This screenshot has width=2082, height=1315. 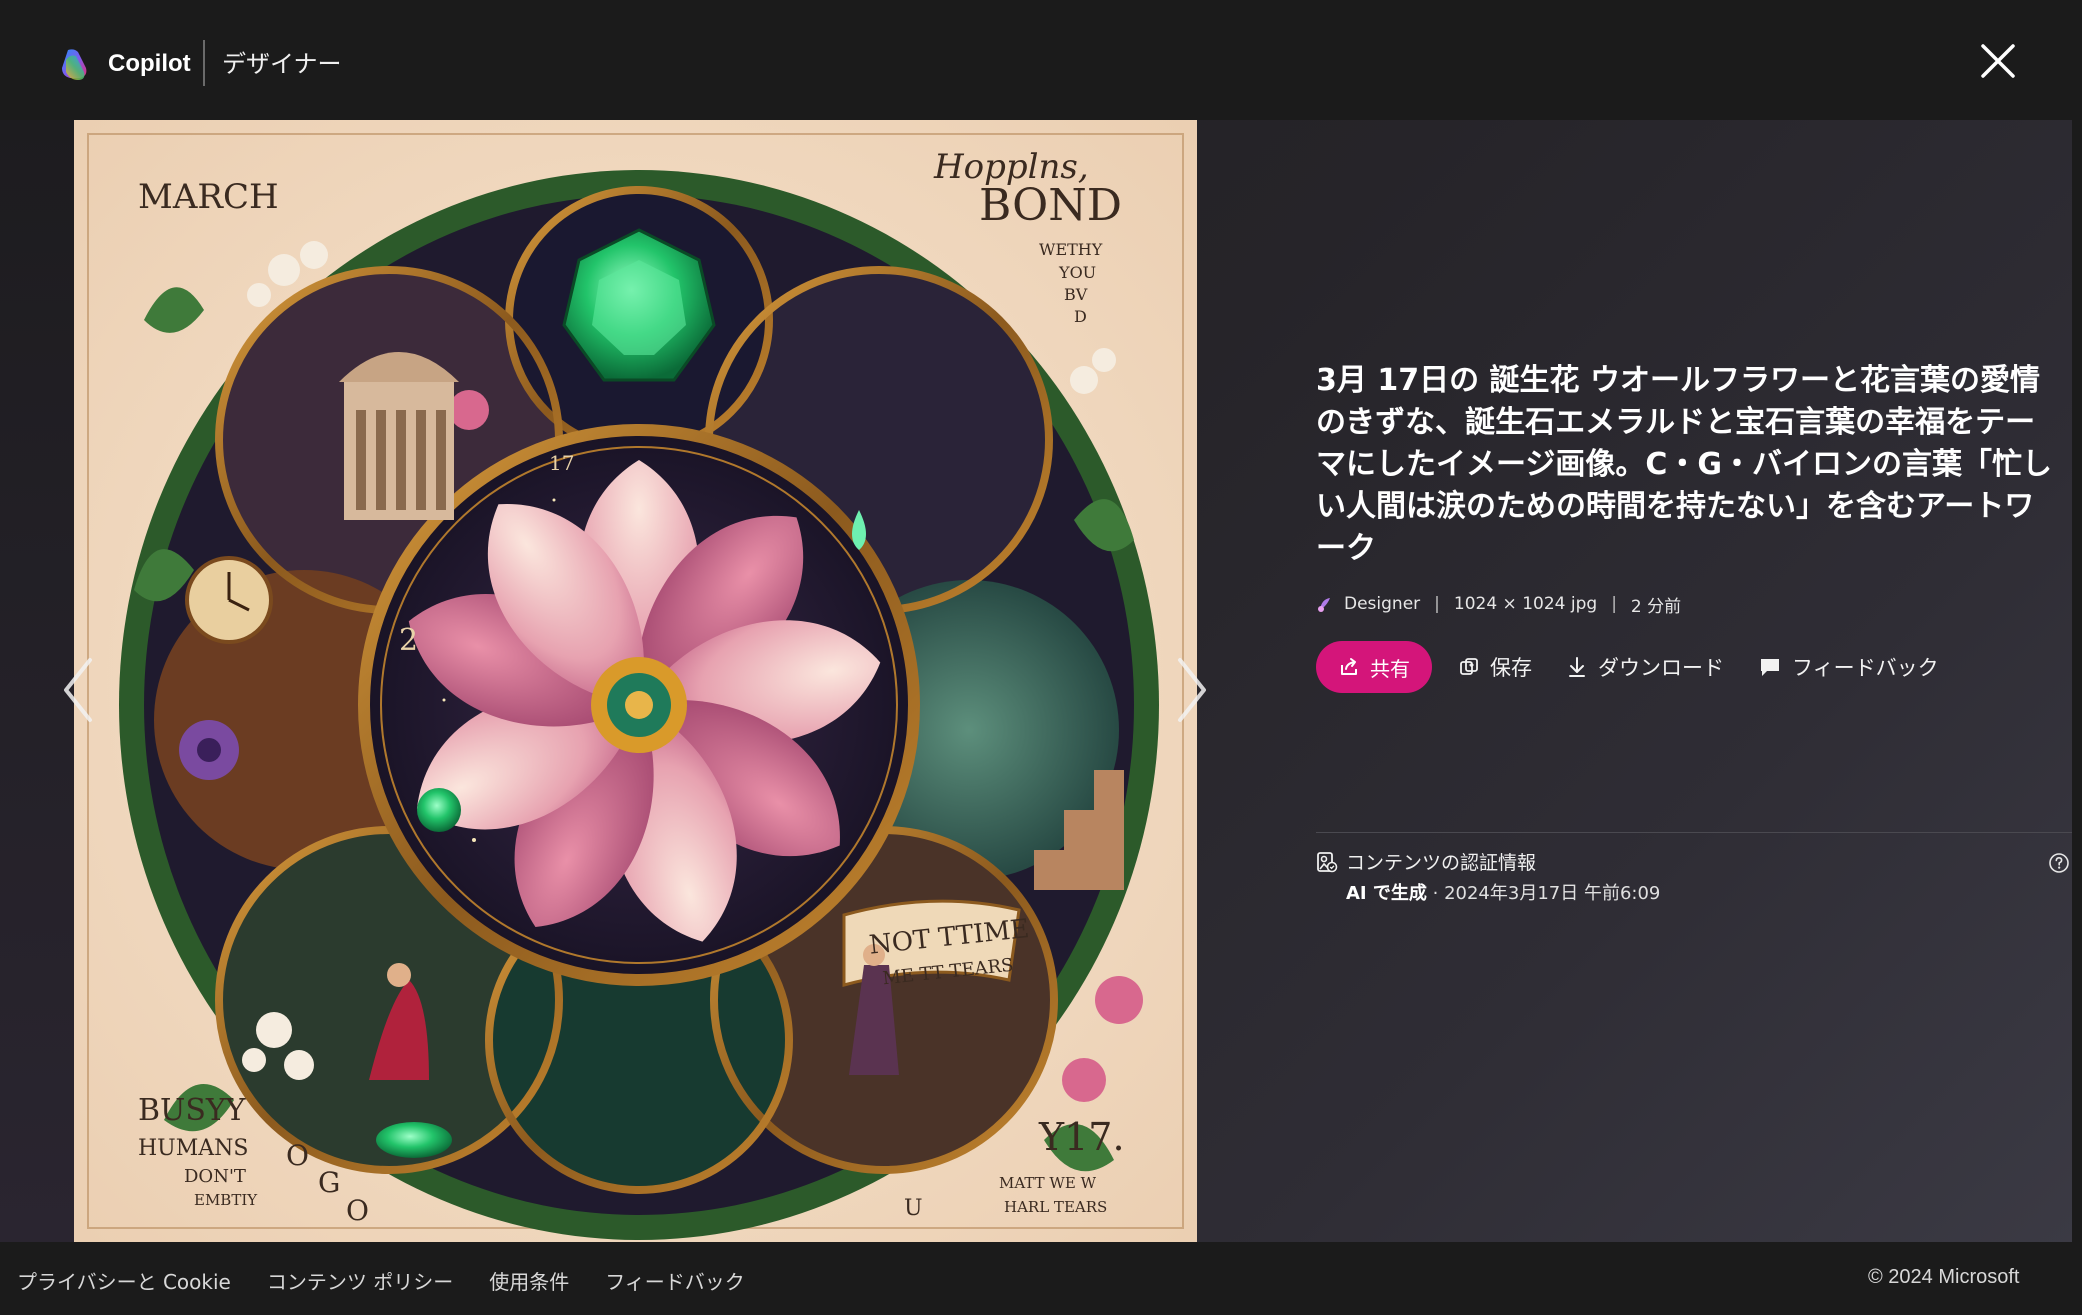 What do you see at coordinates (360, 1280) in the screenshot?
I see `footer-link-content-policy: コンテンツ ポリシー` at bounding box center [360, 1280].